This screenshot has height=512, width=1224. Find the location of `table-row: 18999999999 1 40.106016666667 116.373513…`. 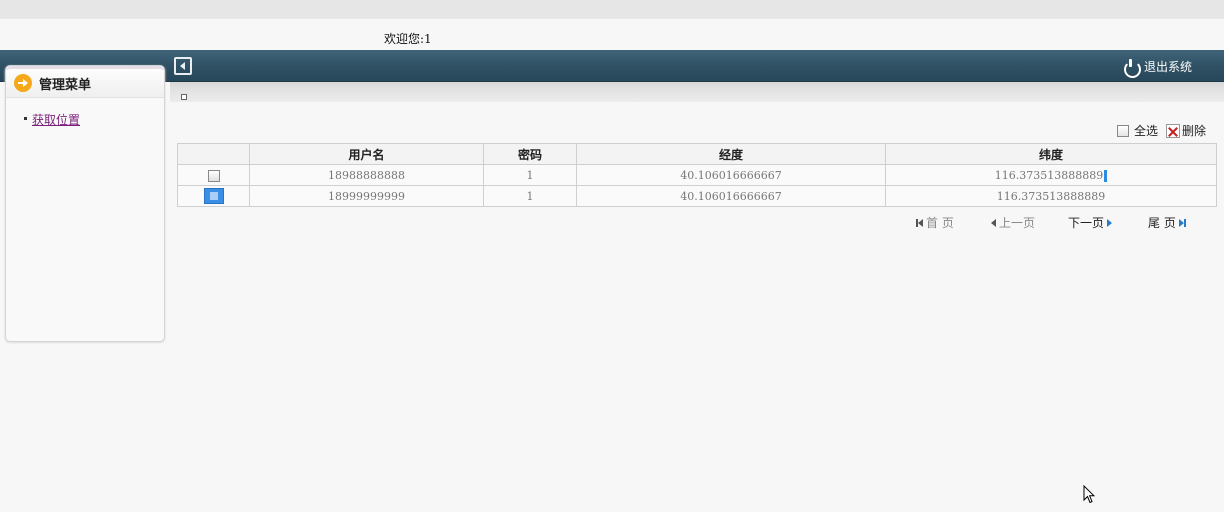

table-row: 18999999999 1 40.106016666667 116.373513… is located at coordinates (697, 196).